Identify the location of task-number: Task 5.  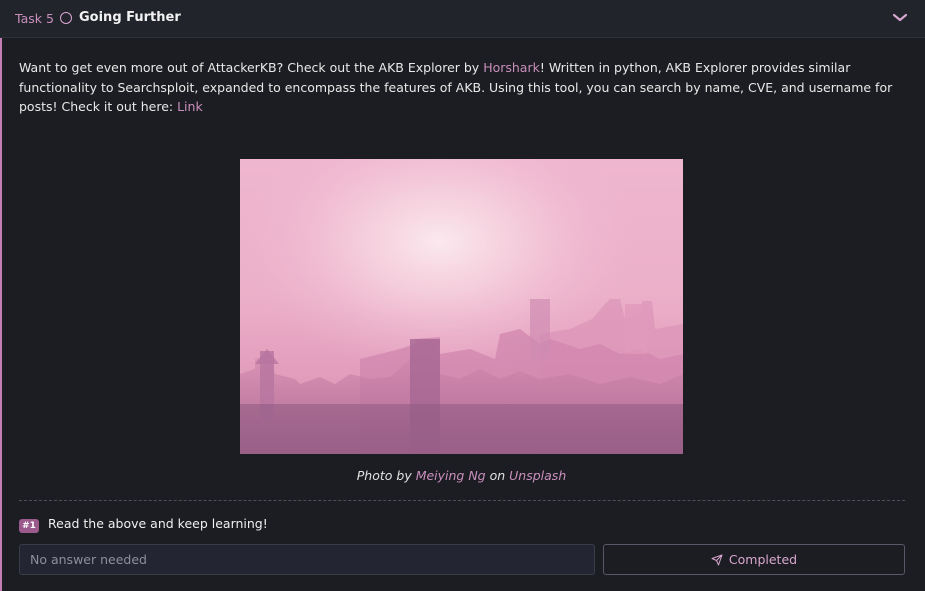
(34, 18).